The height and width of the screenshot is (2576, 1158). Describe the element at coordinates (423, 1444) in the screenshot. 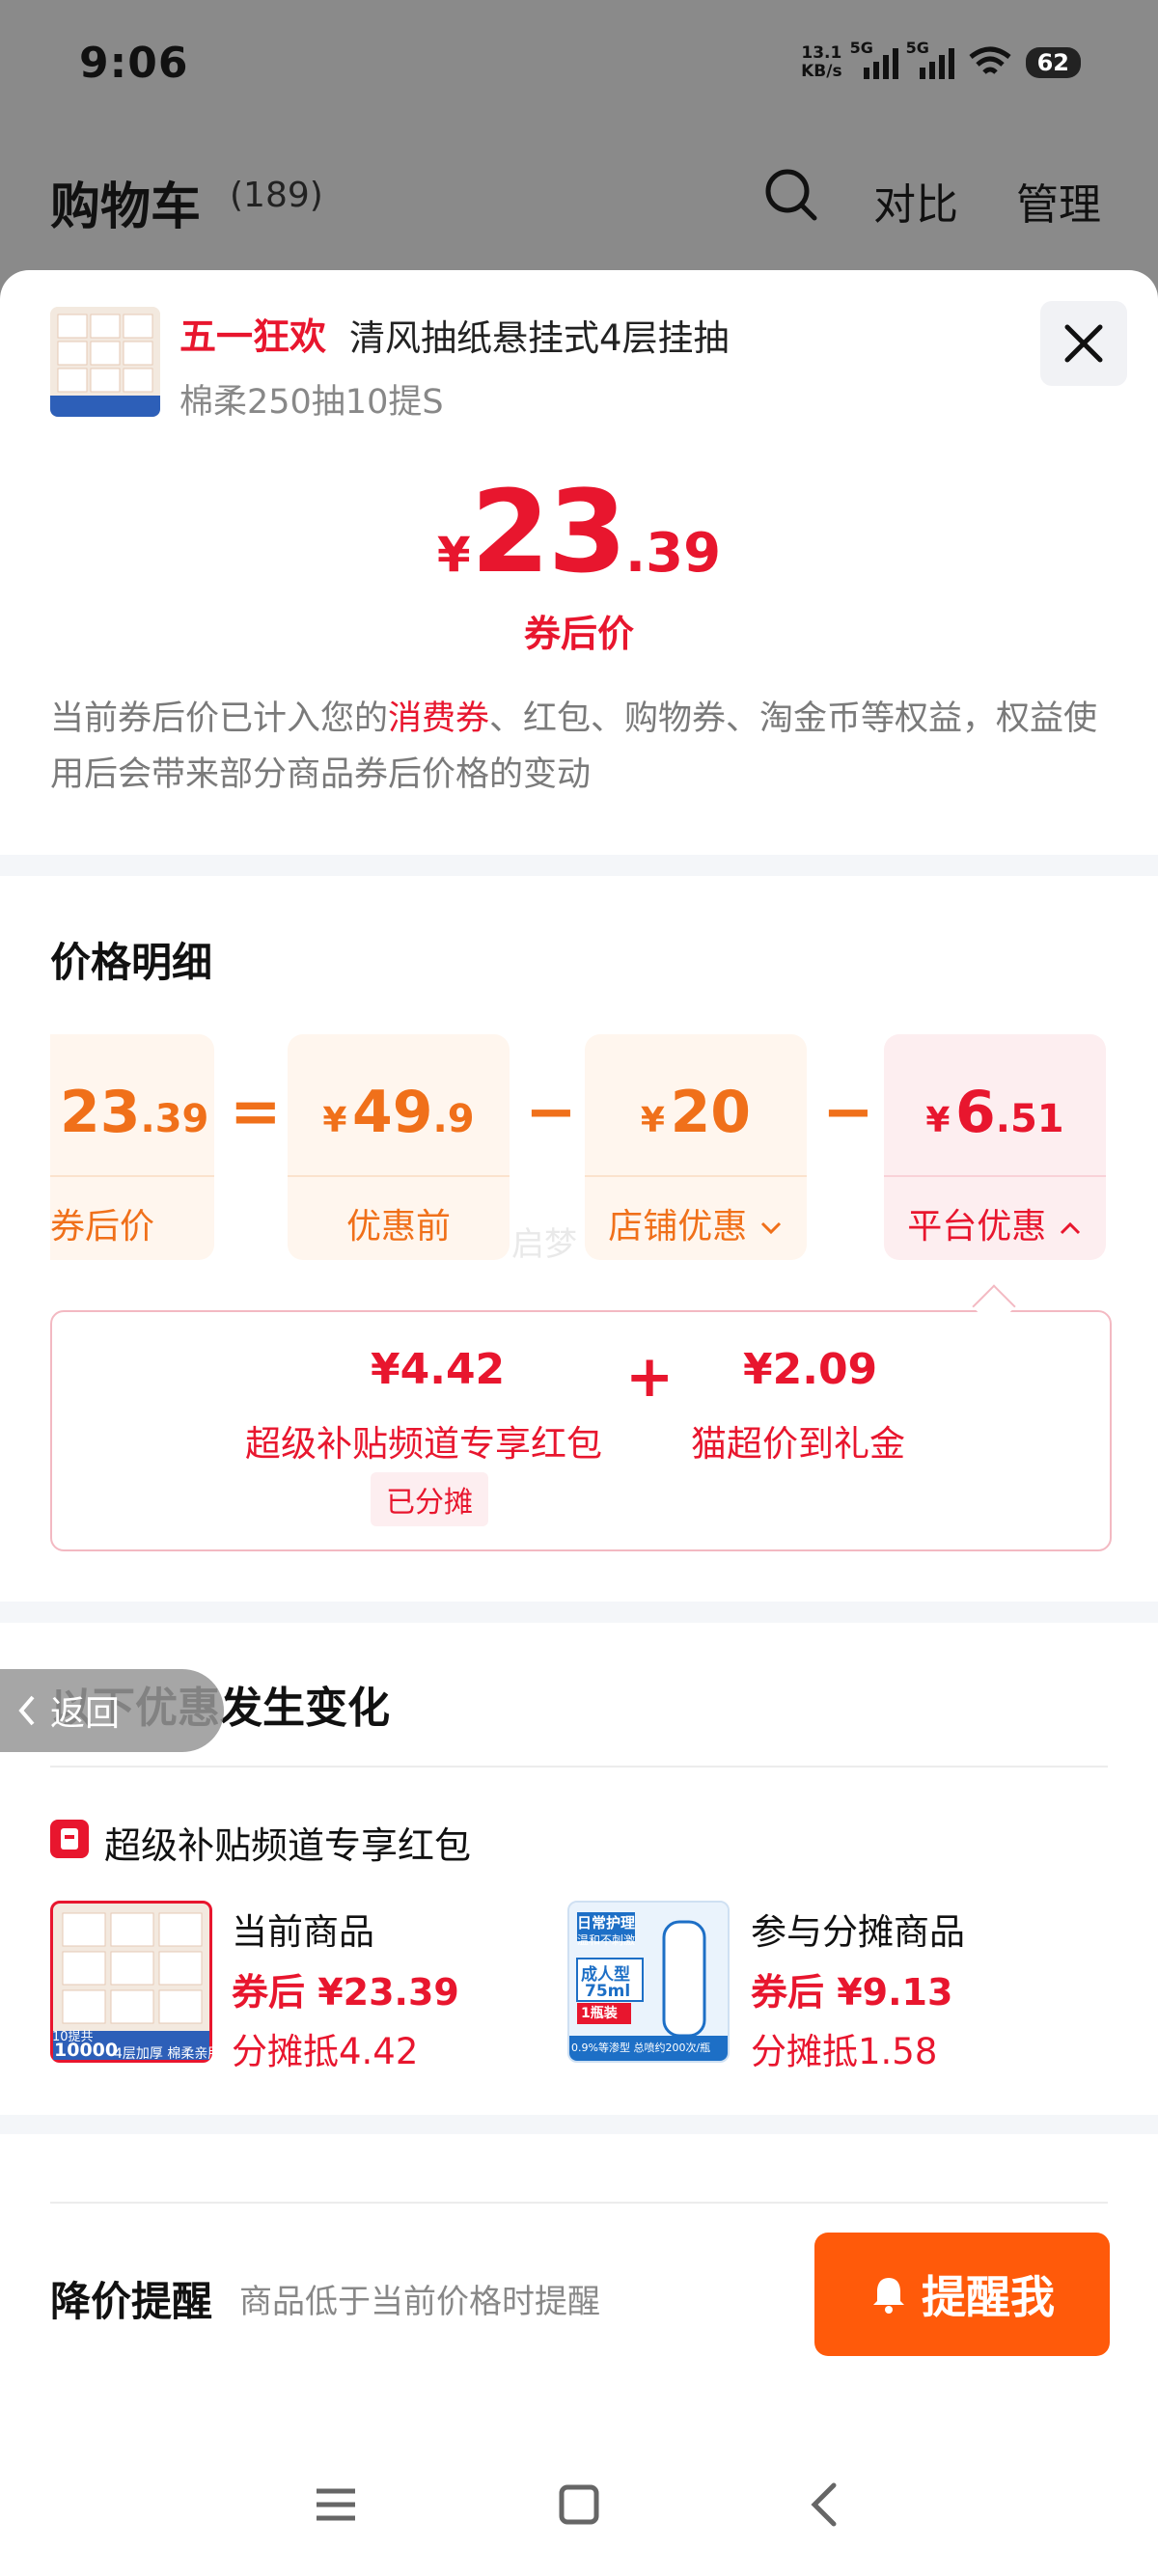

I see `subsidy-name: 超级补贴频道专享红包` at that location.